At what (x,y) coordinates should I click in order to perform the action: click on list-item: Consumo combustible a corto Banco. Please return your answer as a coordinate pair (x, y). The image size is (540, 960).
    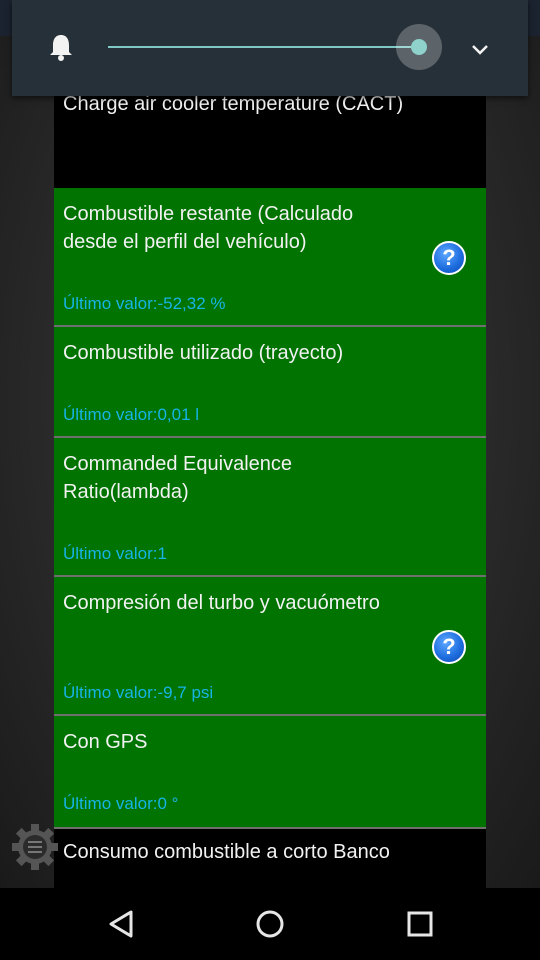
    Looking at the image, I should click on (270, 858).